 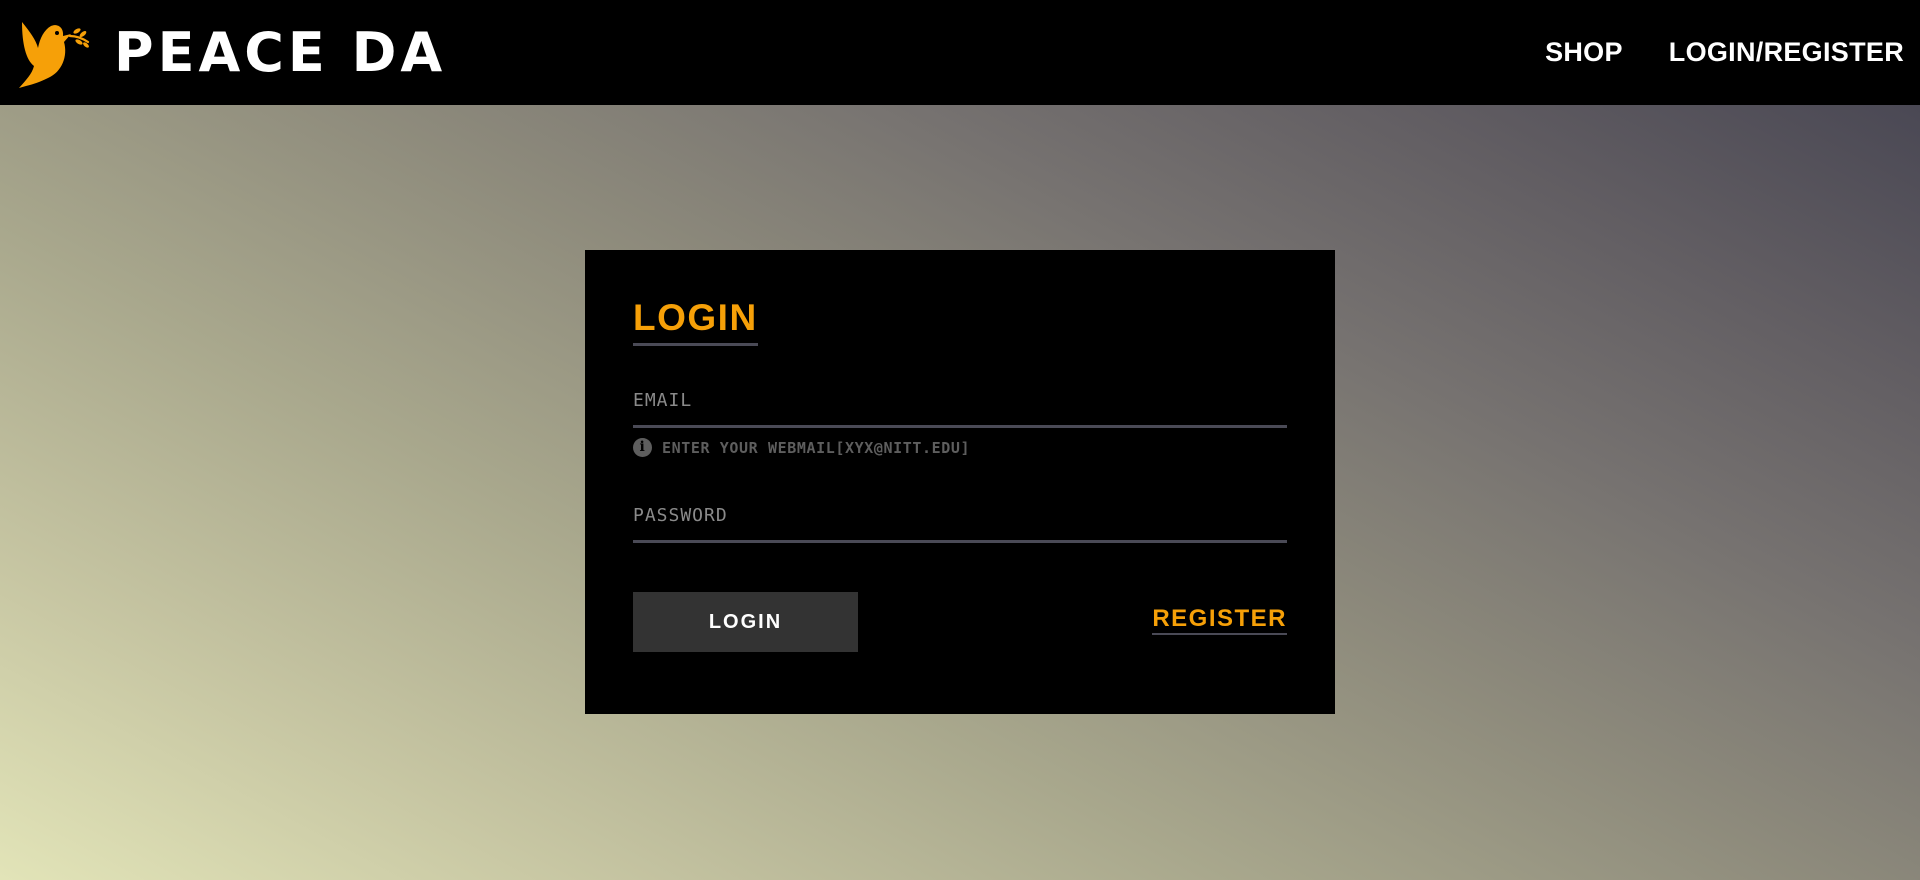 I want to click on dove-icon, so click(x=54, y=54).